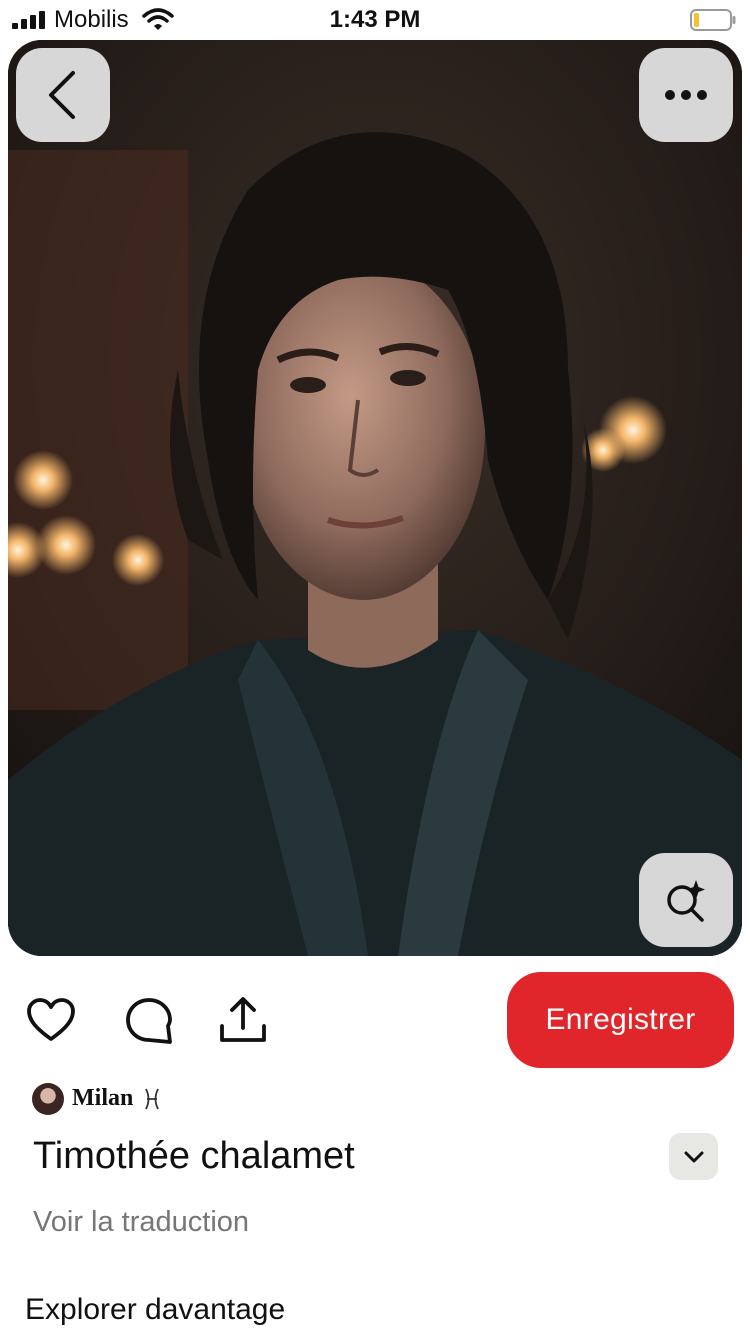 The width and height of the screenshot is (750, 1334). I want to click on visual-search-button, so click(686, 900).